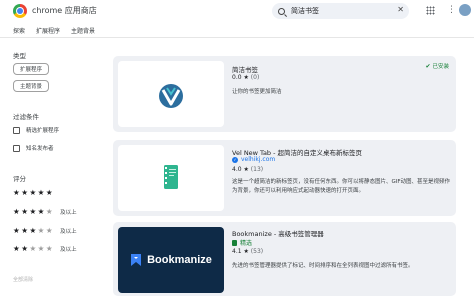 The height and width of the screenshot is (296, 474). I want to click on filter-label-established: 知名发布者, so click(40, 149).